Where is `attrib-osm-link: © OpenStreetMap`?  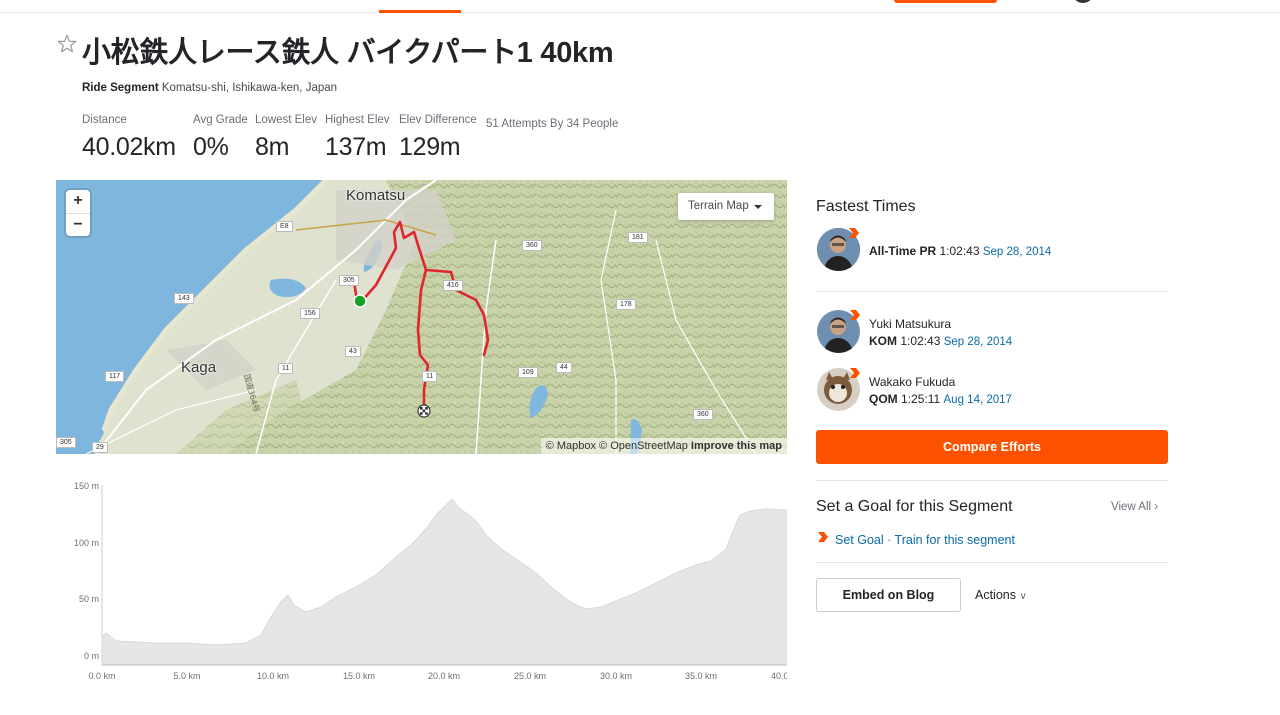
attrib-osm-link: © OpenStreetMap is located at coordinates (643, 446).